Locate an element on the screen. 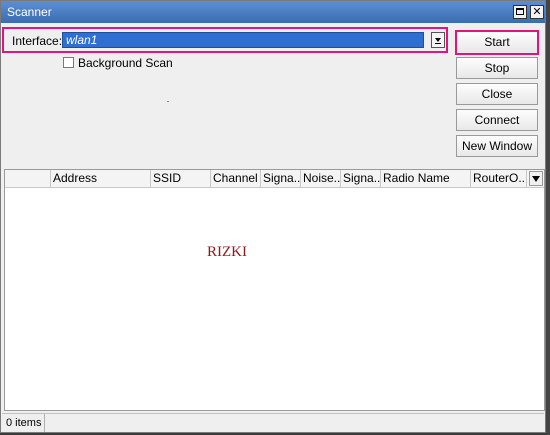 The width and height of the screenshot is (550, 435). column-header-radio-name: Radio Name is located at coordinates (426, 178).